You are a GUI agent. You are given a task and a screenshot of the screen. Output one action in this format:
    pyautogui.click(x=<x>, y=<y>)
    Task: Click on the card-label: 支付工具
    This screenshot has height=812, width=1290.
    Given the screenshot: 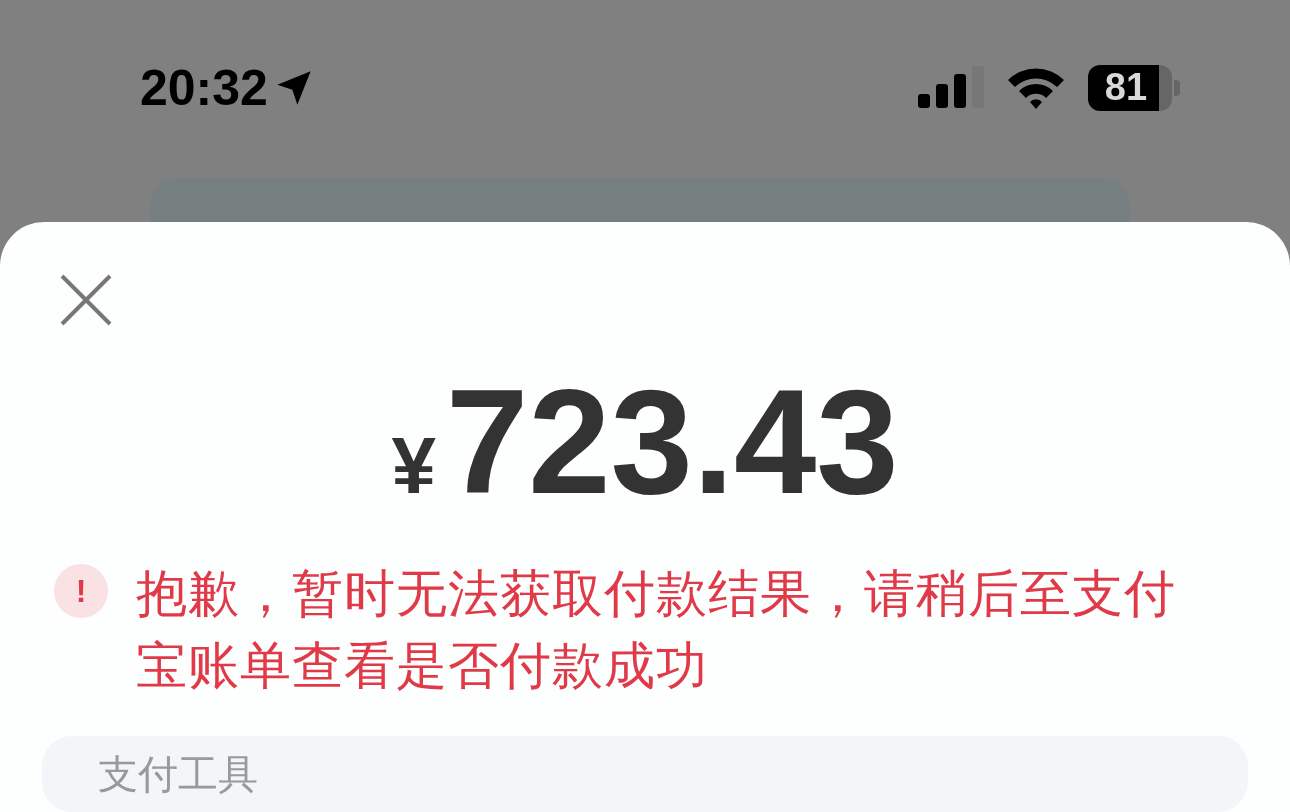 What is the action you would take?
    pyautogui.click(x=178, y=774)
    